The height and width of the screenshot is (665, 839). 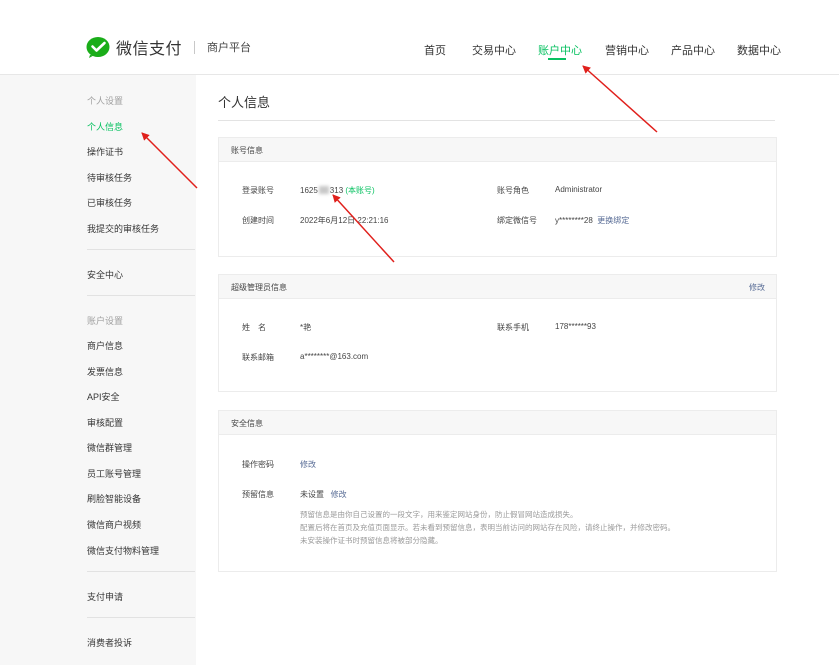 What do you see at coordinates (229, 48) in the screenshot?
I see `platform-name: 商户平台` at bounding box center [229, 48].